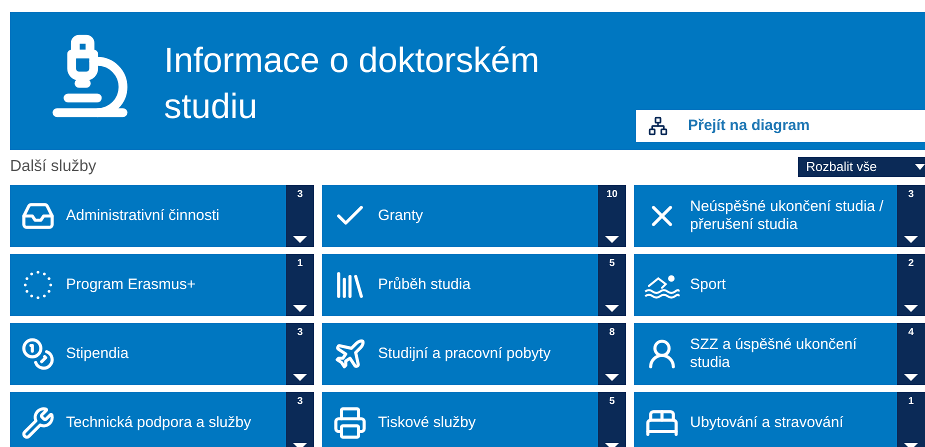  I want to click on page-title: Informace o doktorském studiu, so click(352, 84).